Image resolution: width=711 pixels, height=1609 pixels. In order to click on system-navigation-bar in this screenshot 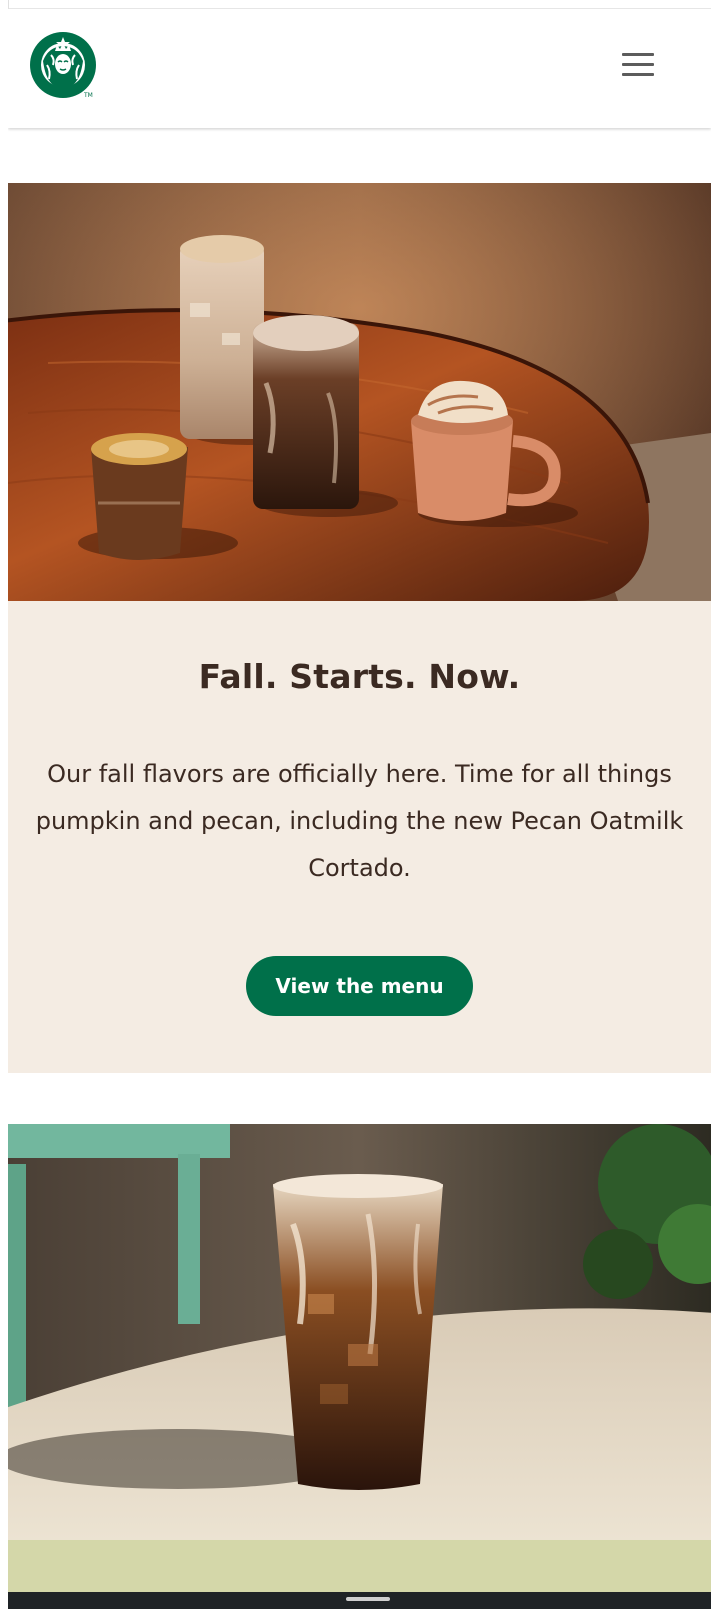, I will do `click(359, 1600)`.